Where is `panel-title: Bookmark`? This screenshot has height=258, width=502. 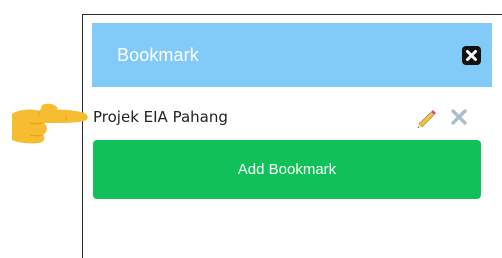 panel-title: Bookmark is located at coordinates (158, 55).